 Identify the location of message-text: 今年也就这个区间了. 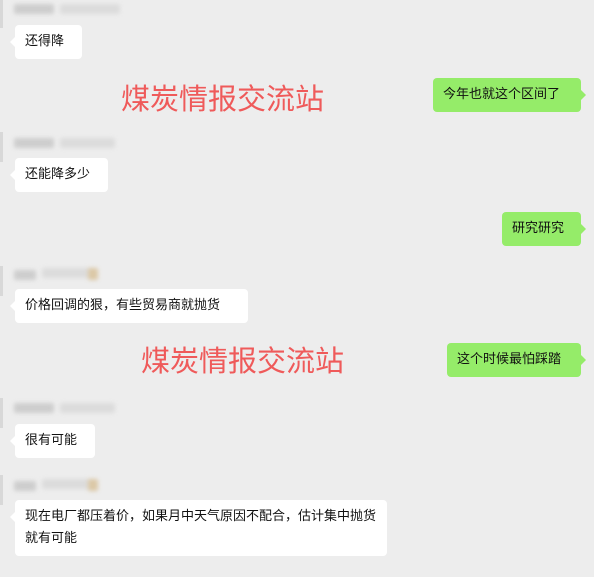
(502, 94).